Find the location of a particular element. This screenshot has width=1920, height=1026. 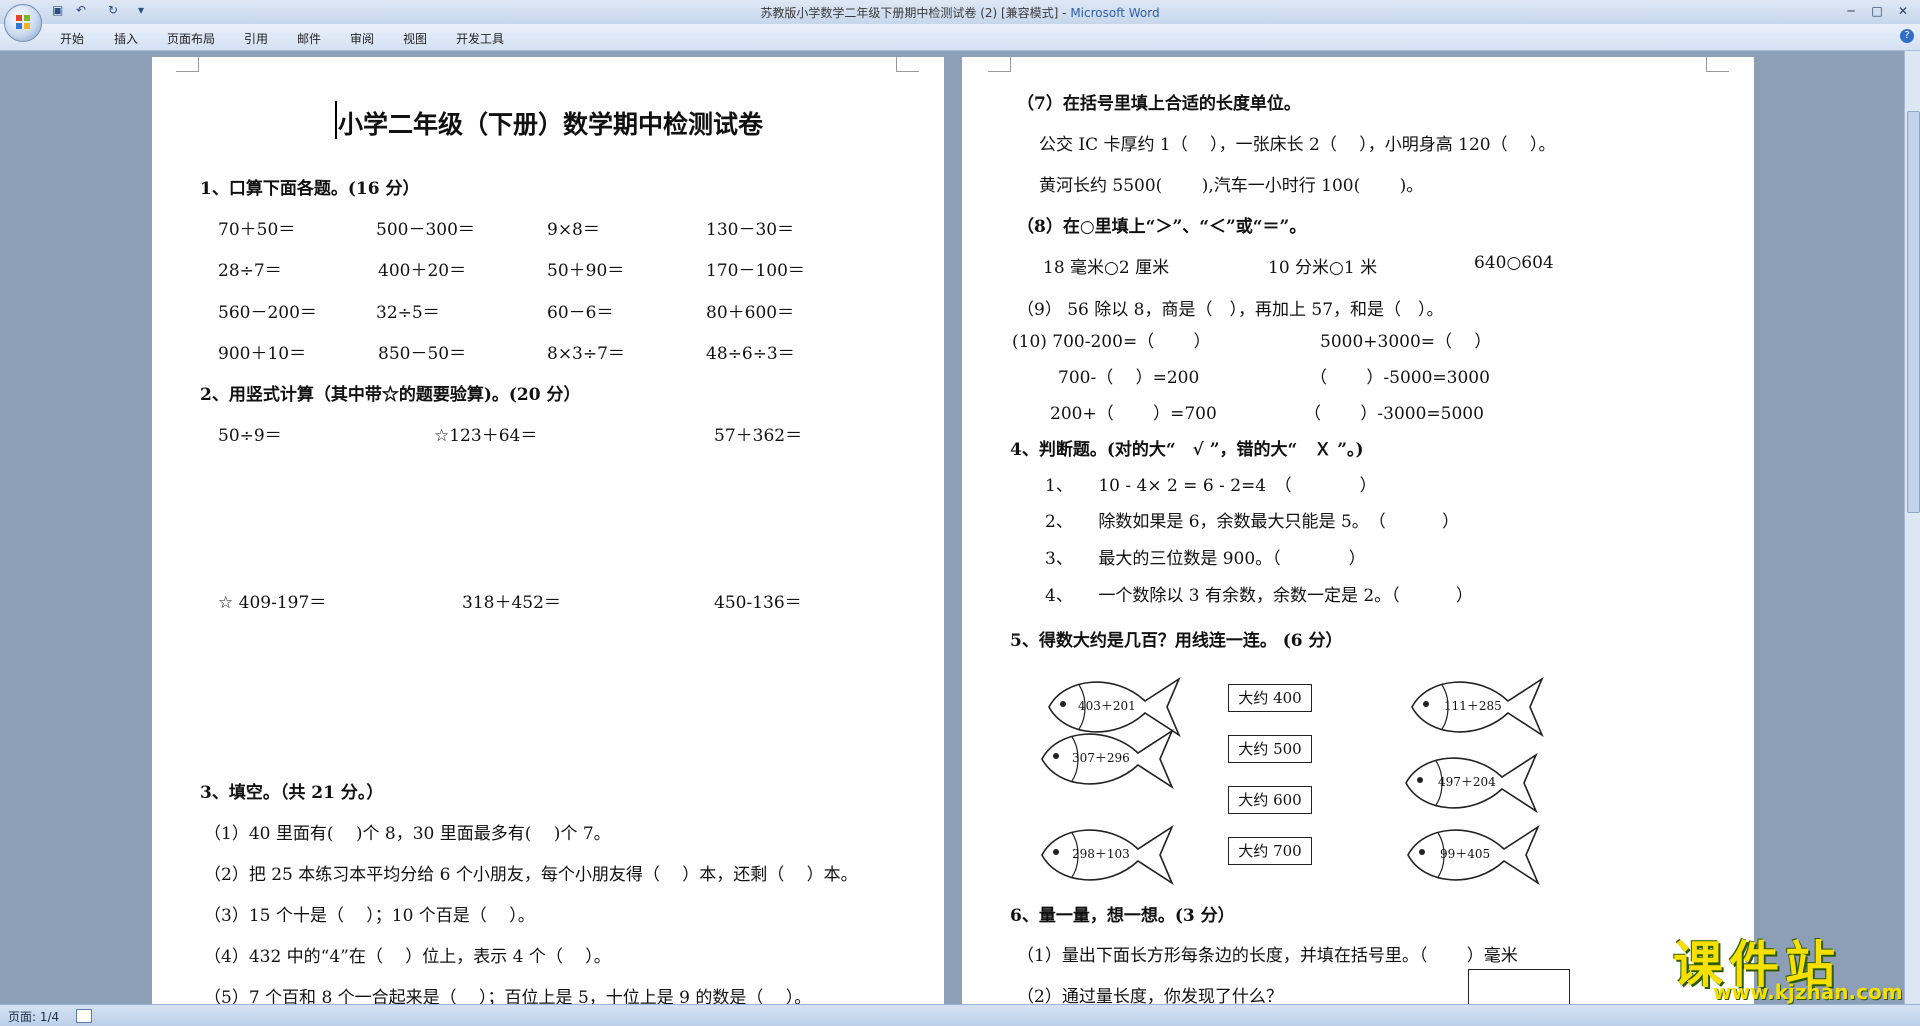

answer-box: 大约 600 is located at coordinates (1270, 800).